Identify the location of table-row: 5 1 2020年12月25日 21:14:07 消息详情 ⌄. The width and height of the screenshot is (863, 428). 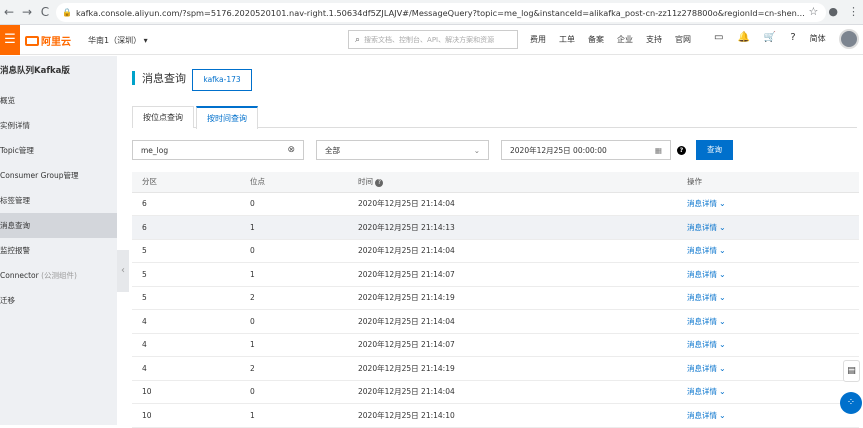
(495, 274).